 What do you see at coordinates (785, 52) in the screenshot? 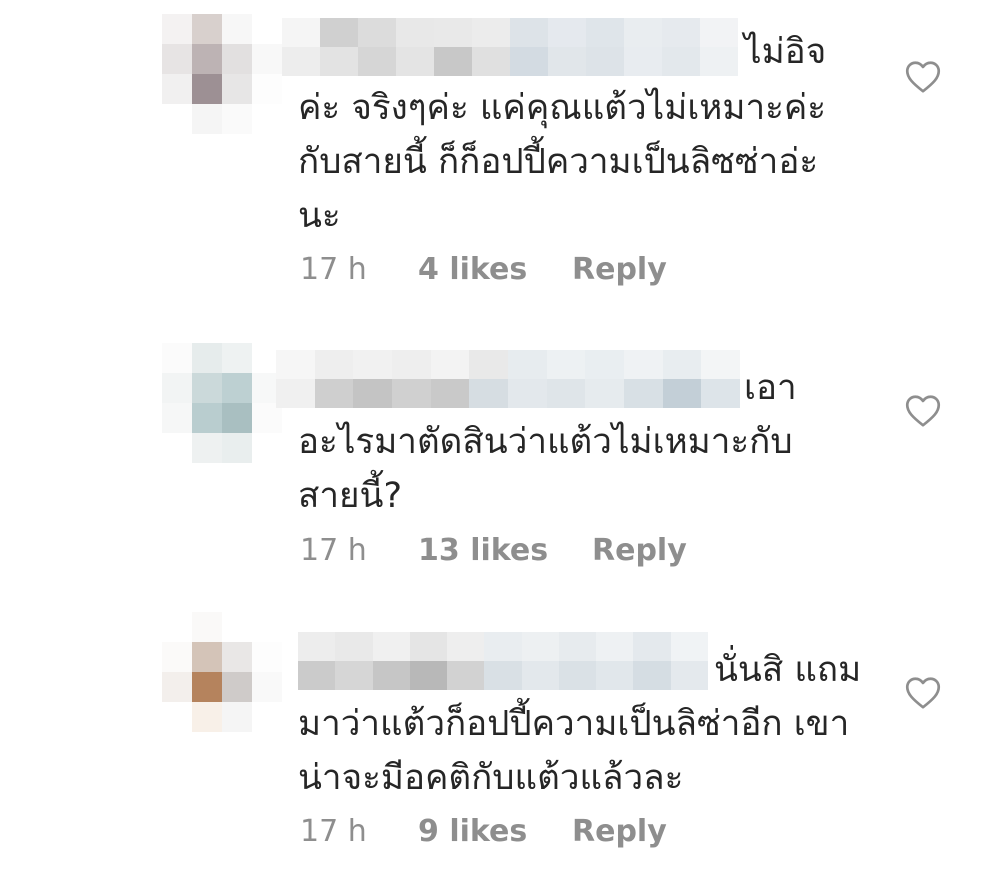
I see `comment-text-line: ไม่อิจ` at bounding box center [785, 52].